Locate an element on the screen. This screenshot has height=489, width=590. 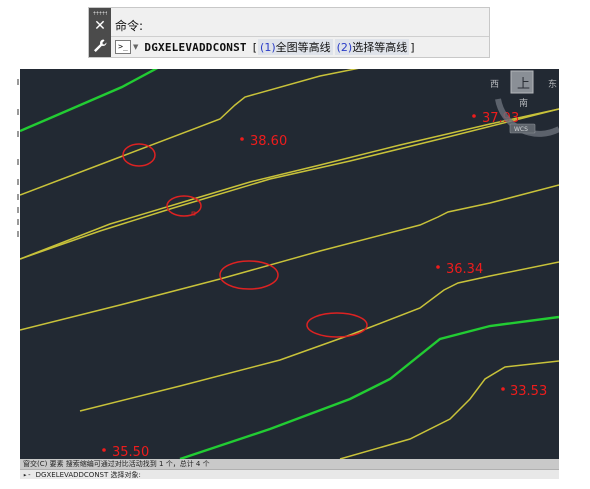
viewcube-south-label: 南 is located at coordinates (523, 103).